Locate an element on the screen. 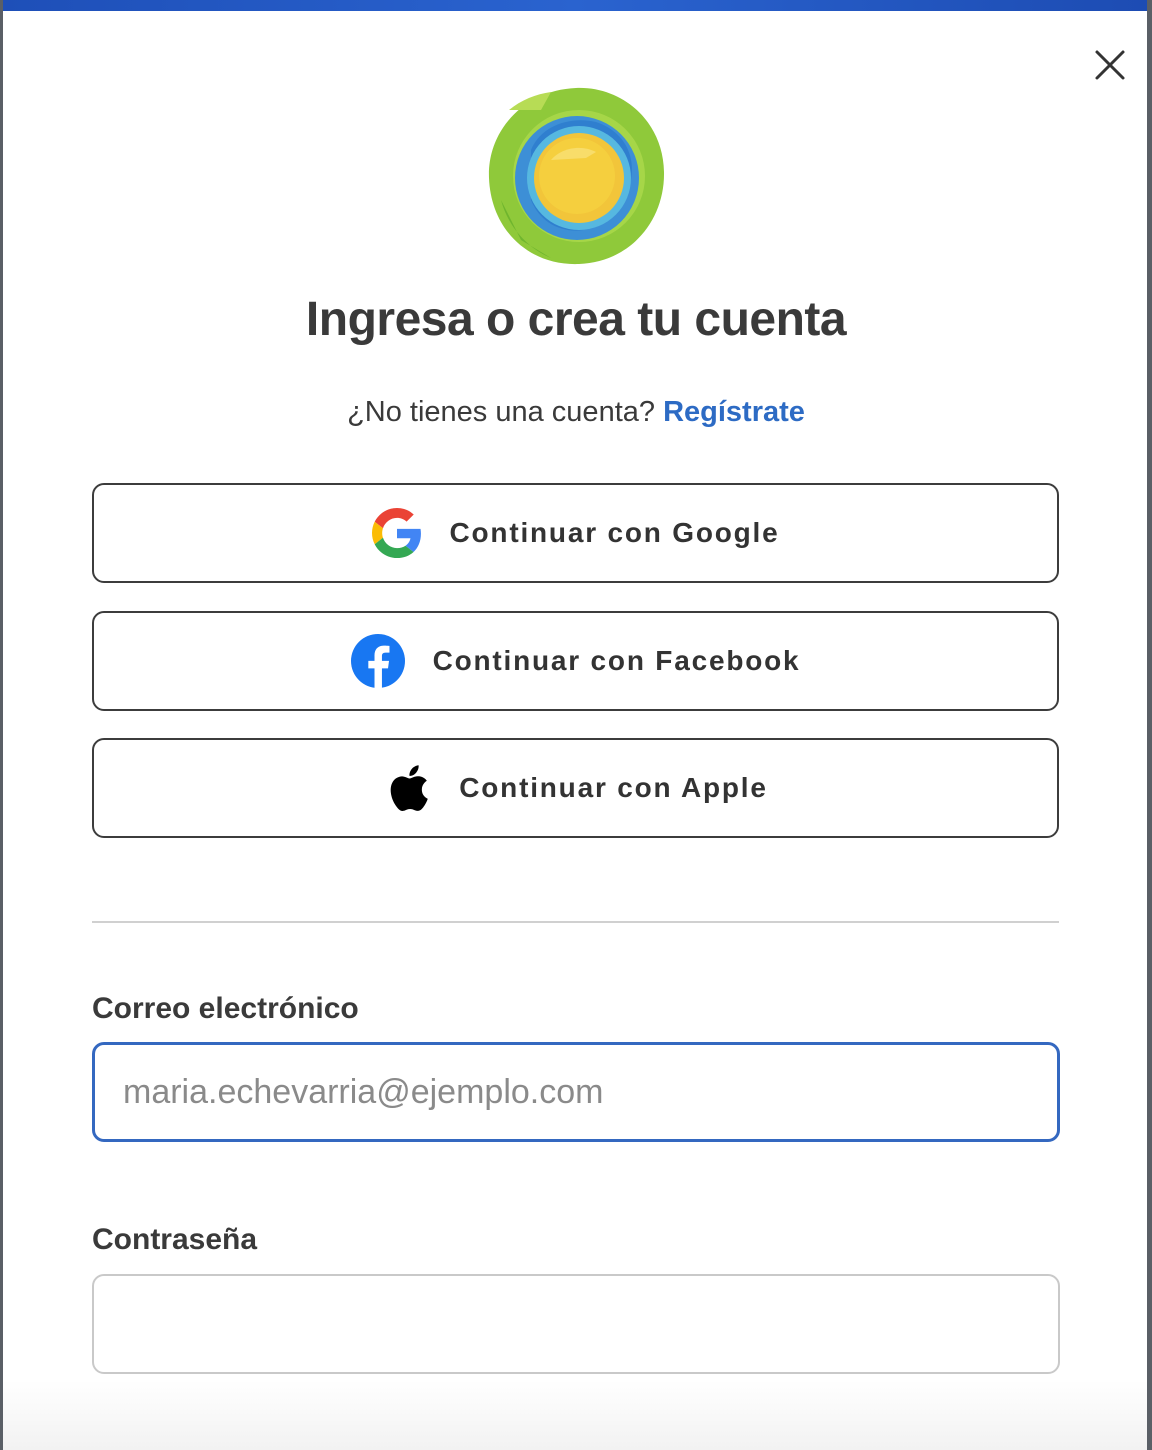 The image size is (1152, 1450). register-prompt: ¿No tienes una cuenta? Regístrate is located at coordinates (575, 412).